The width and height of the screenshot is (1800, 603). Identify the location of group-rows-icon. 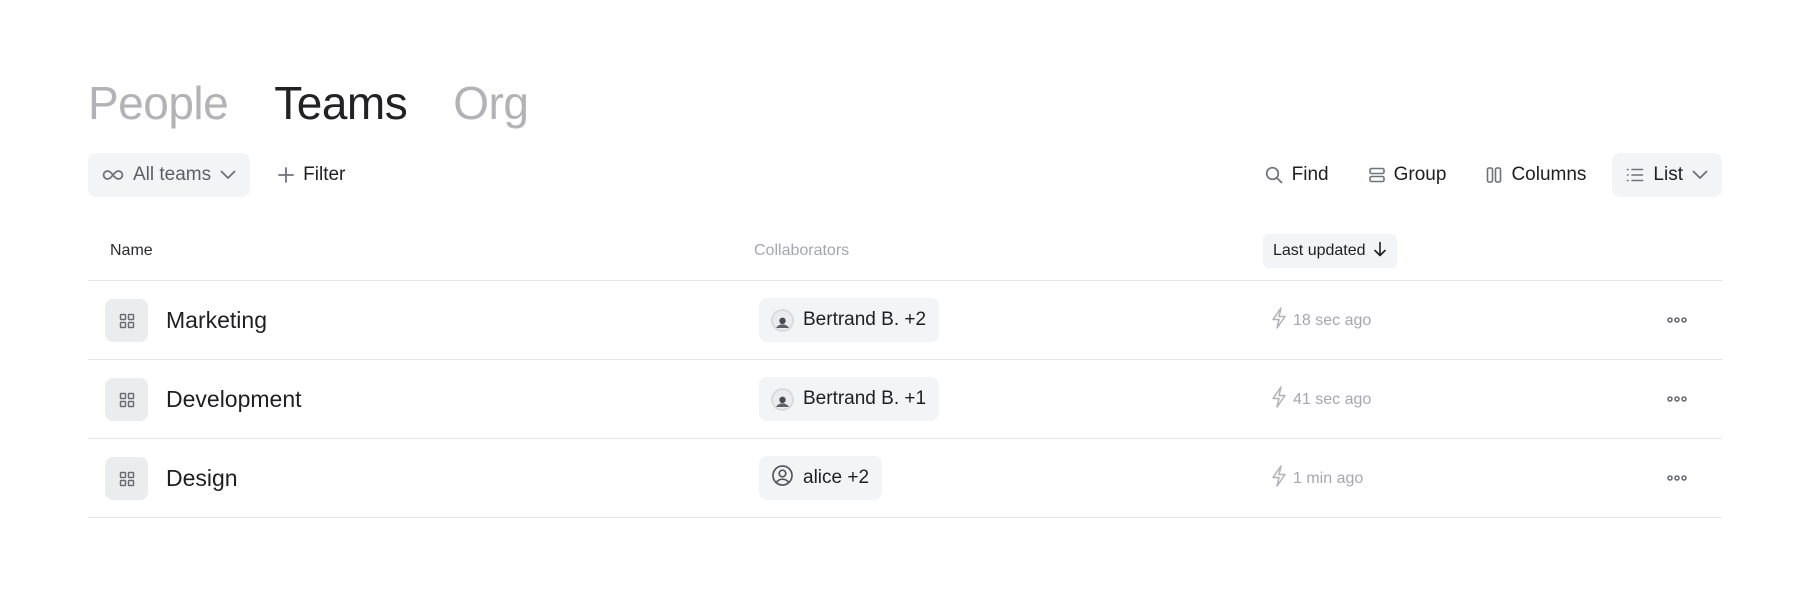
(1376, 175).